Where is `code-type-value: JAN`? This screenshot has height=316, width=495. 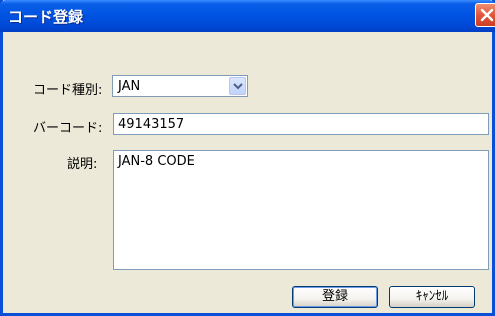 code-type-value: JAN is located at coordinates (129, 86).